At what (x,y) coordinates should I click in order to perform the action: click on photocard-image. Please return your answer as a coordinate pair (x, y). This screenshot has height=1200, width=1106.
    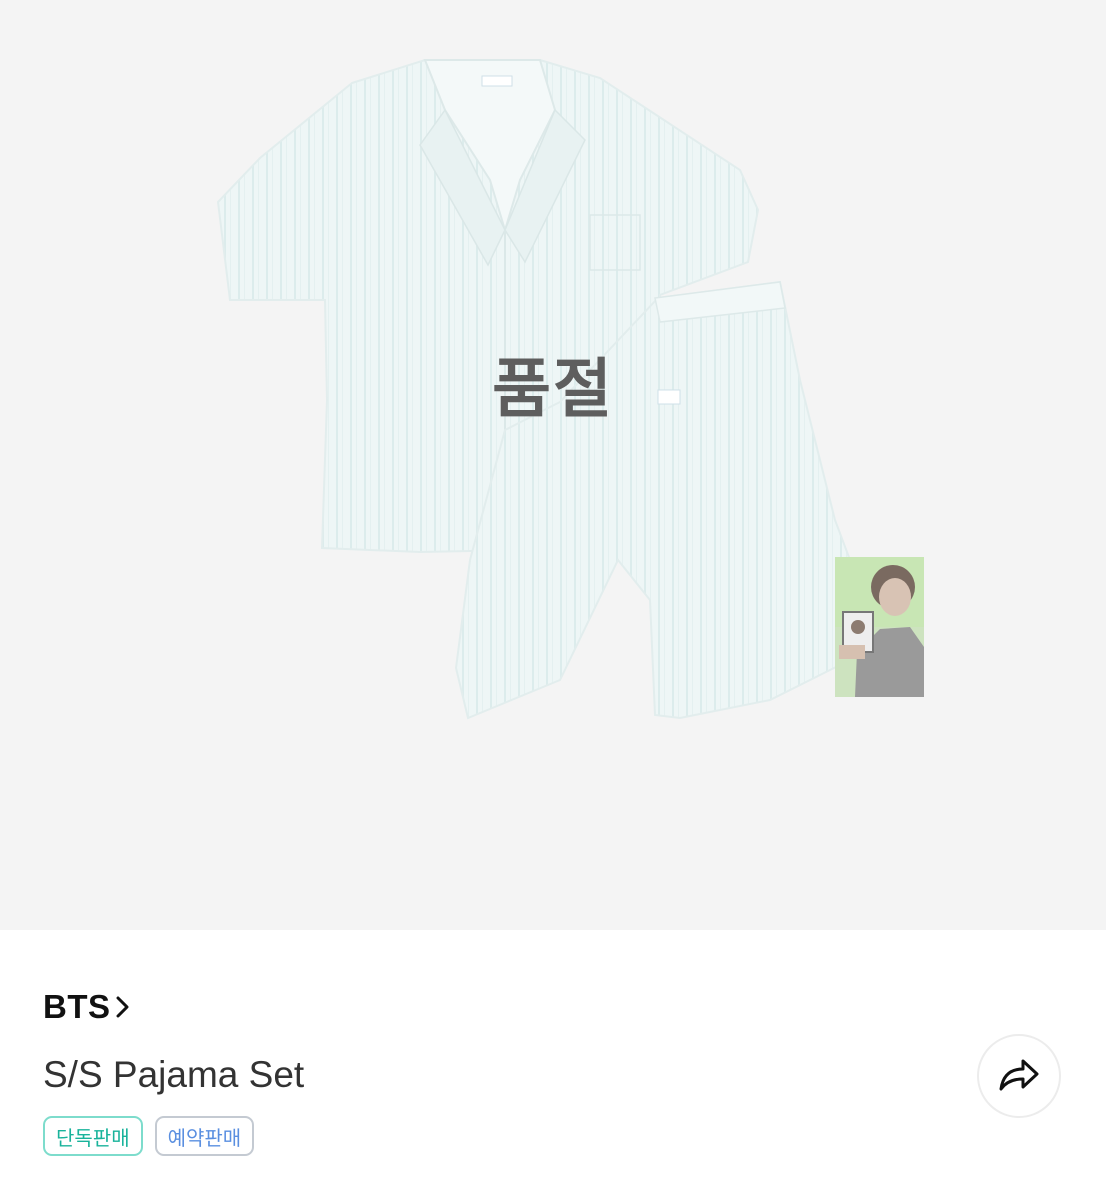
    Looking at the image, I should click on (879, 627).